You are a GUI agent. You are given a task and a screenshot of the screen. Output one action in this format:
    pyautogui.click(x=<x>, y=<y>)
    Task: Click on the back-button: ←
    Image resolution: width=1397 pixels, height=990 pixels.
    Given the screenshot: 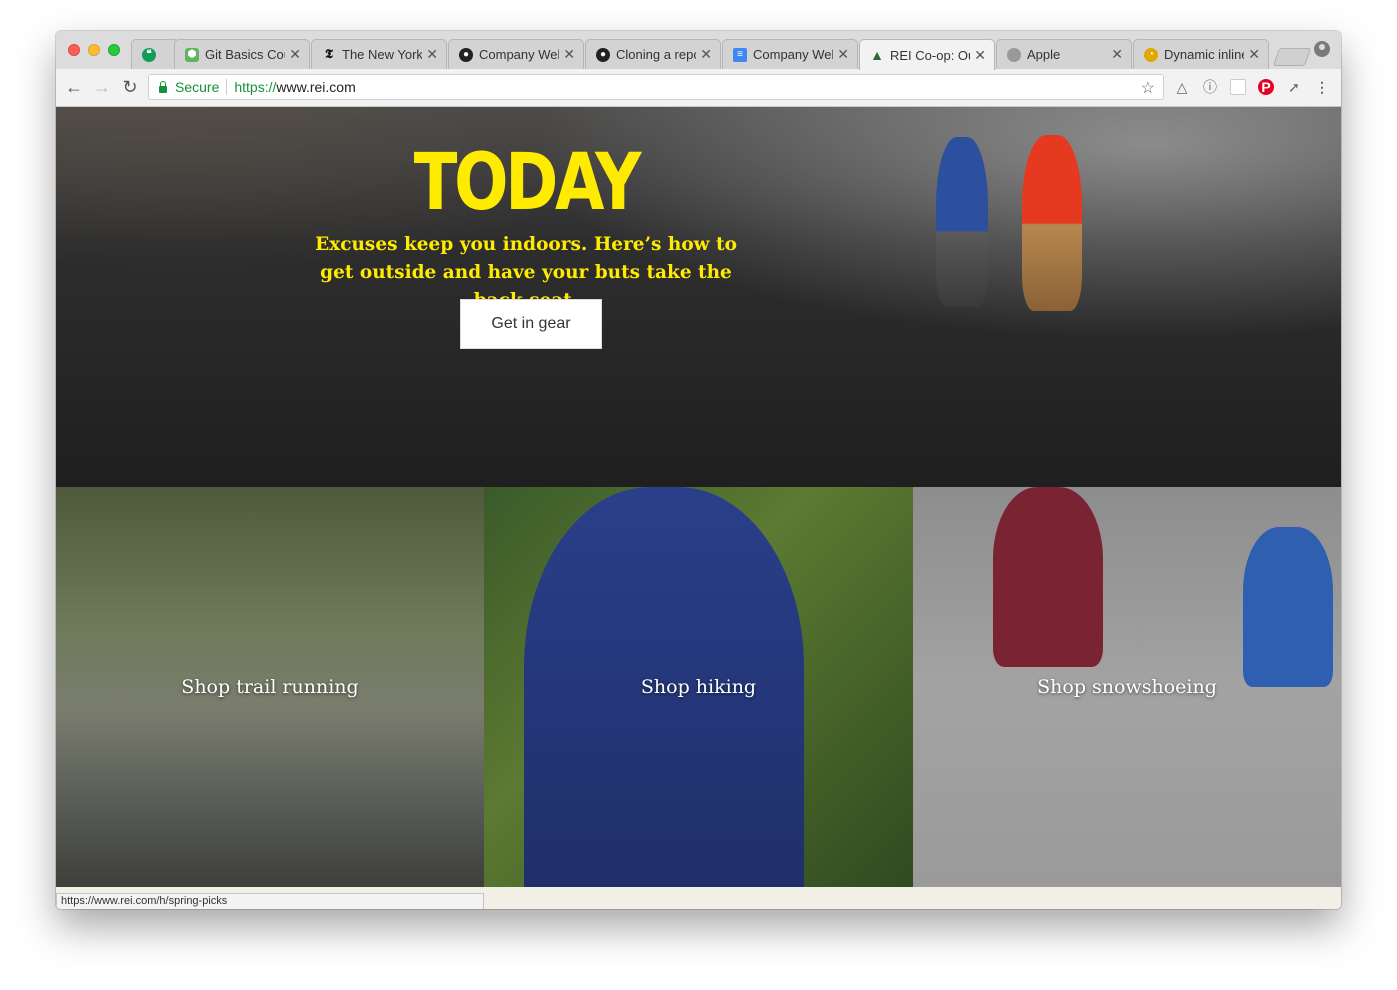 What is the action you would take?
    pyautogui.click(x=74, y=87)
    